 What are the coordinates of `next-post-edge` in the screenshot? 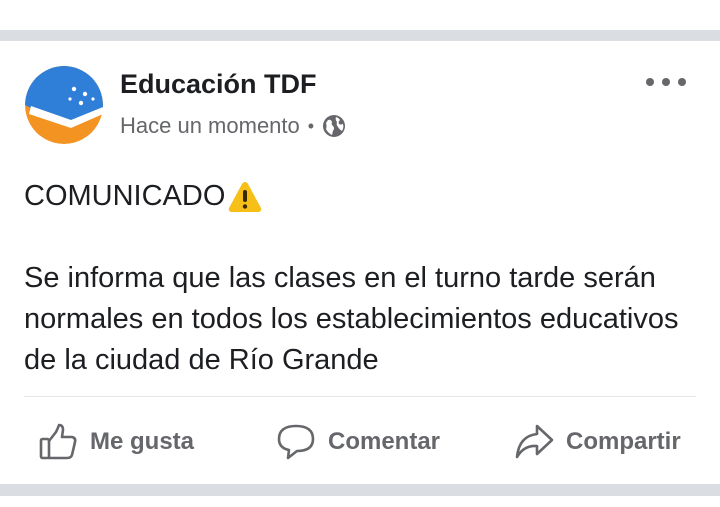 It's located at (360, 501).